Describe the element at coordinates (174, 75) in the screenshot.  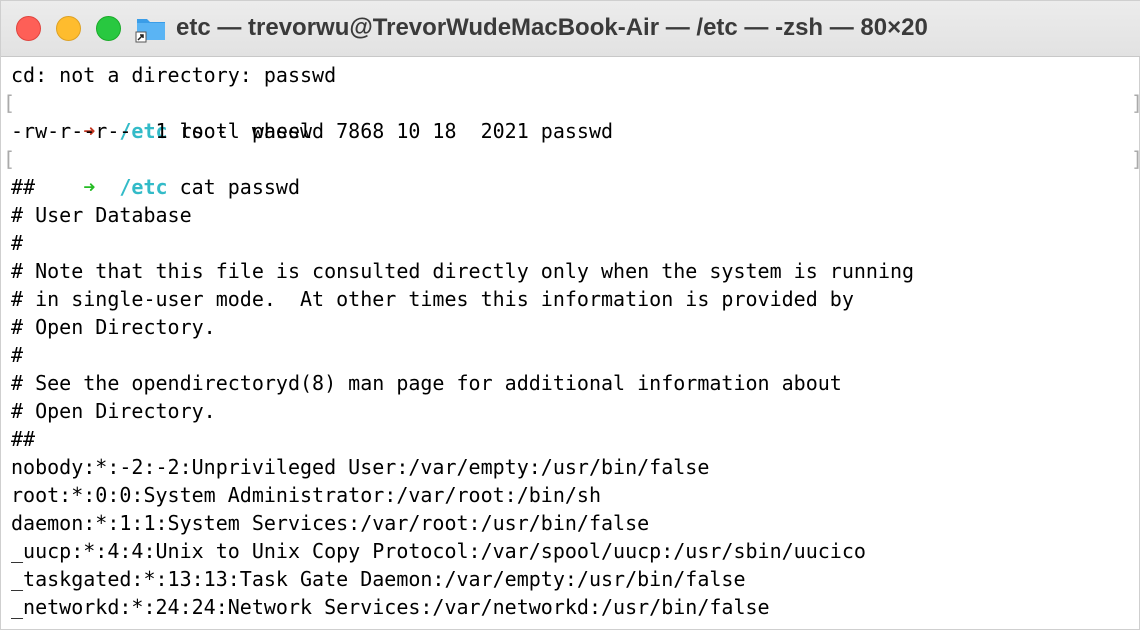
I see `terminal-line: cd: not a directory: passwd` at that location.